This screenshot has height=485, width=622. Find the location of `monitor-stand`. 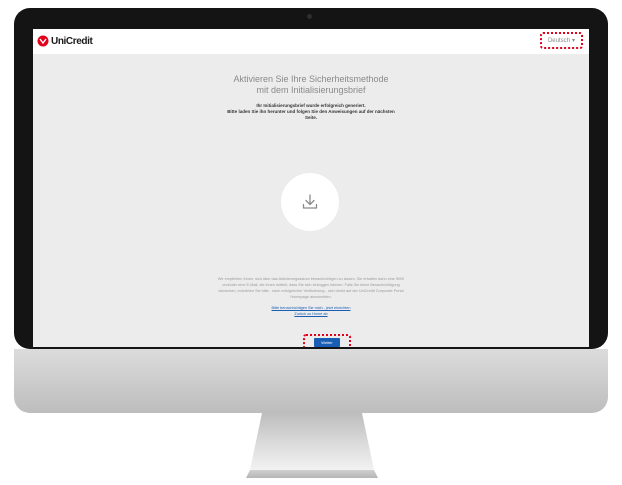

monitor-stand is located at coordinates (312, 445).